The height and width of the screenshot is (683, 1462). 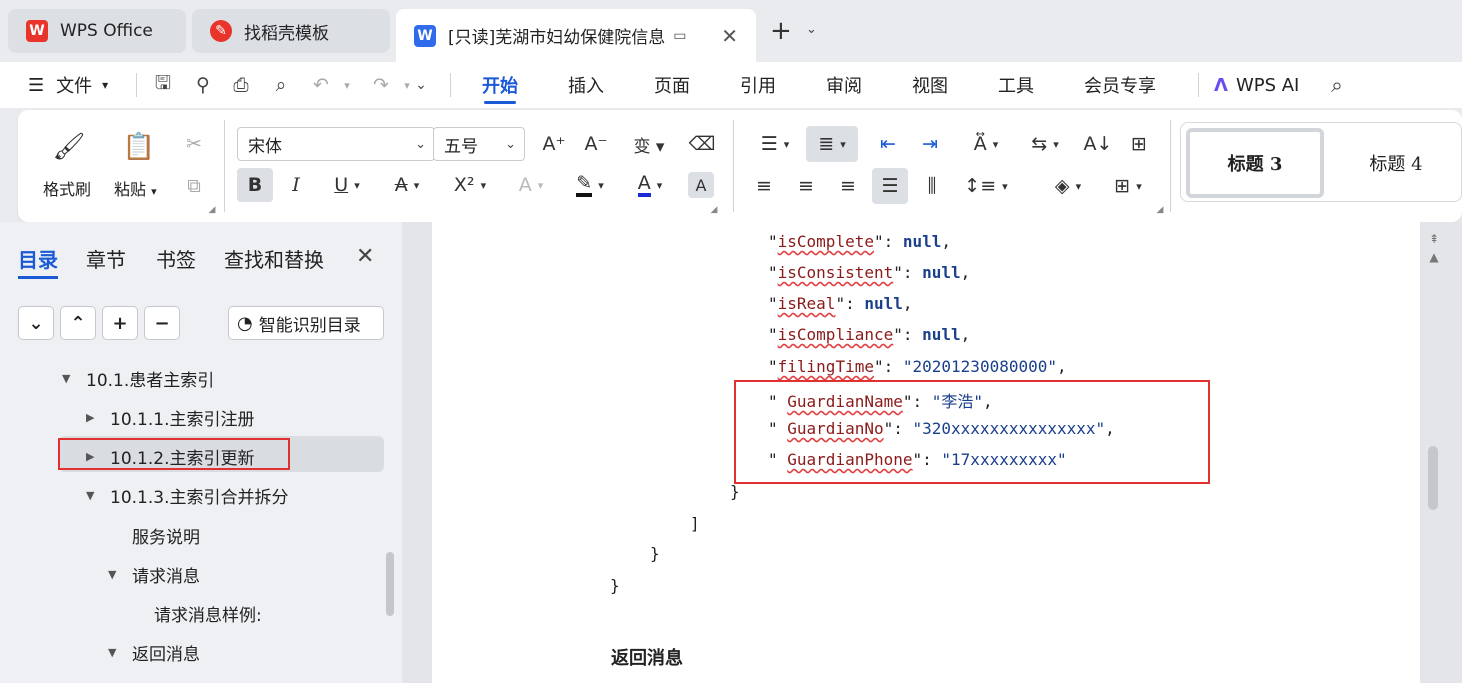 What do you see at coordinates (835, 272) in the screenshot?
I see `json-key: isConsistent` at bounding box center [835, 272].